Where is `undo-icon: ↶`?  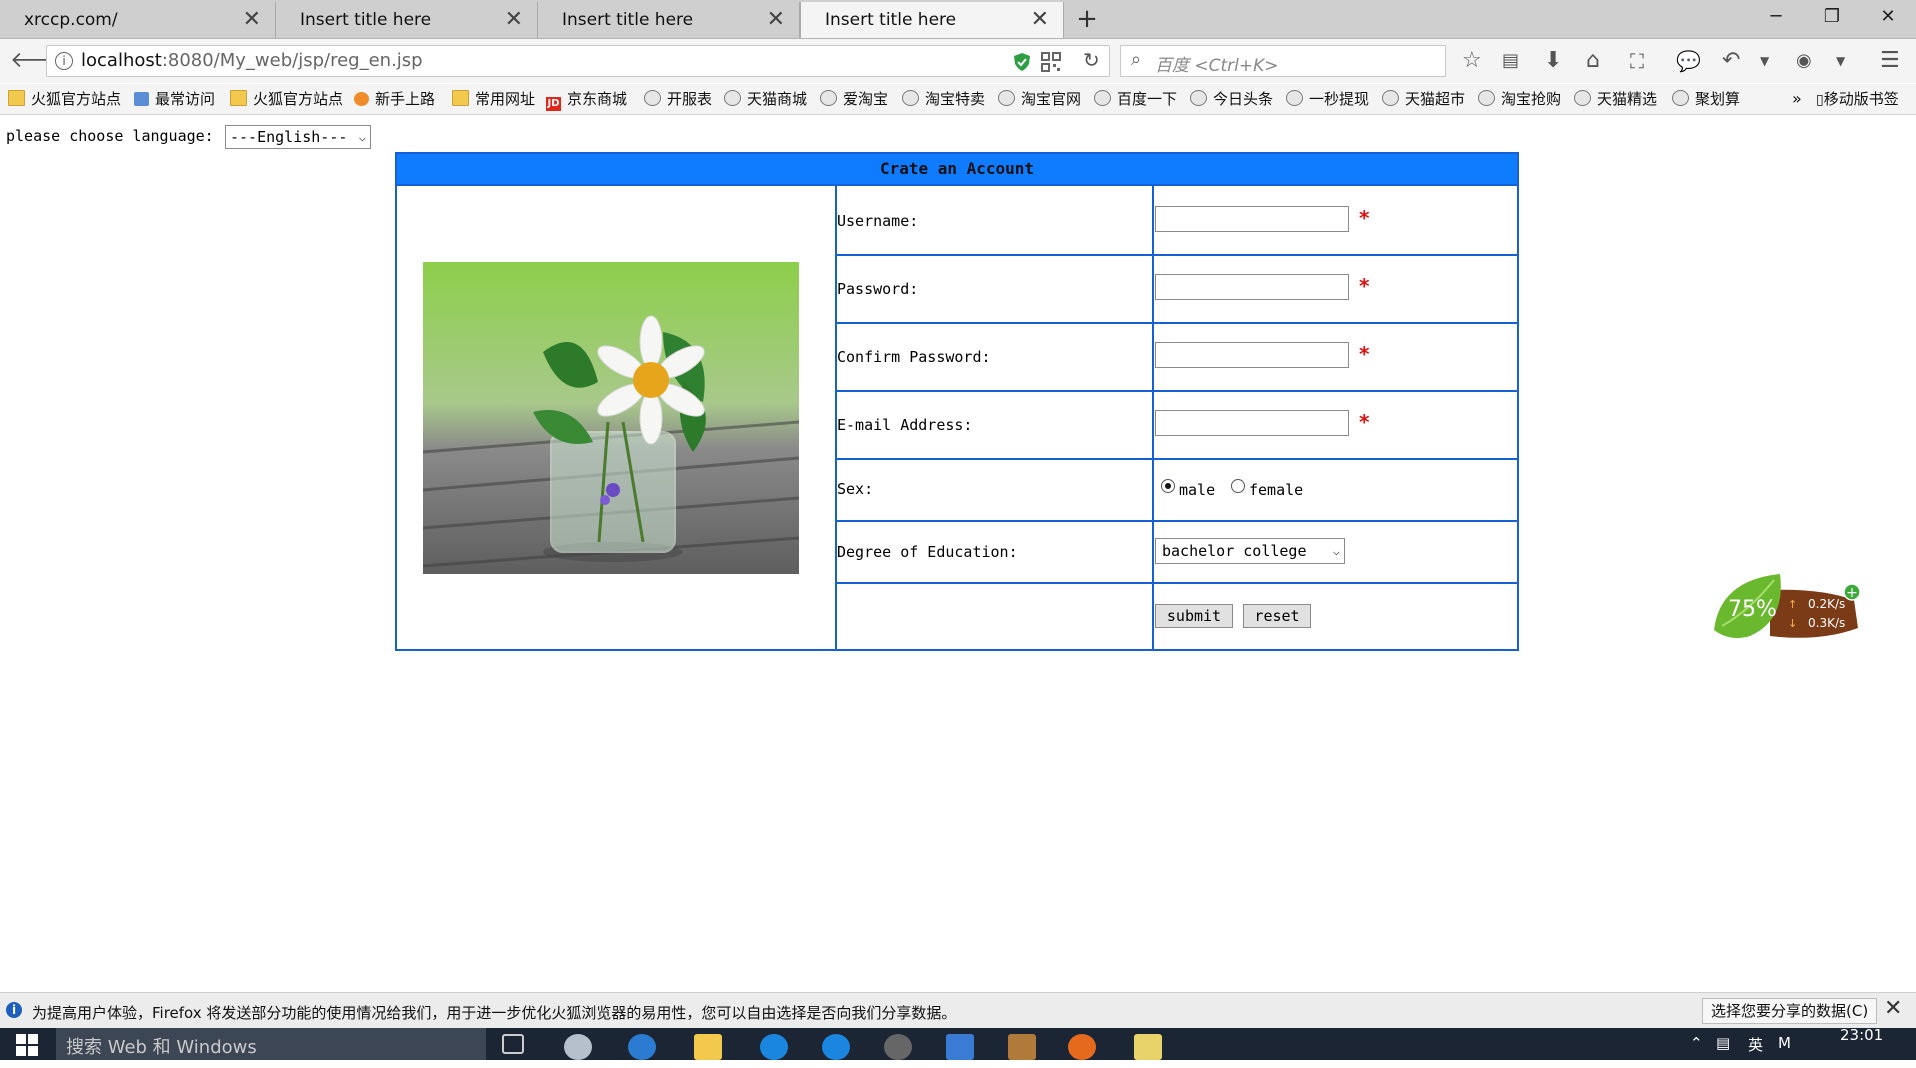 undo-icon: ↶ is located at coordinates (1731, 61).